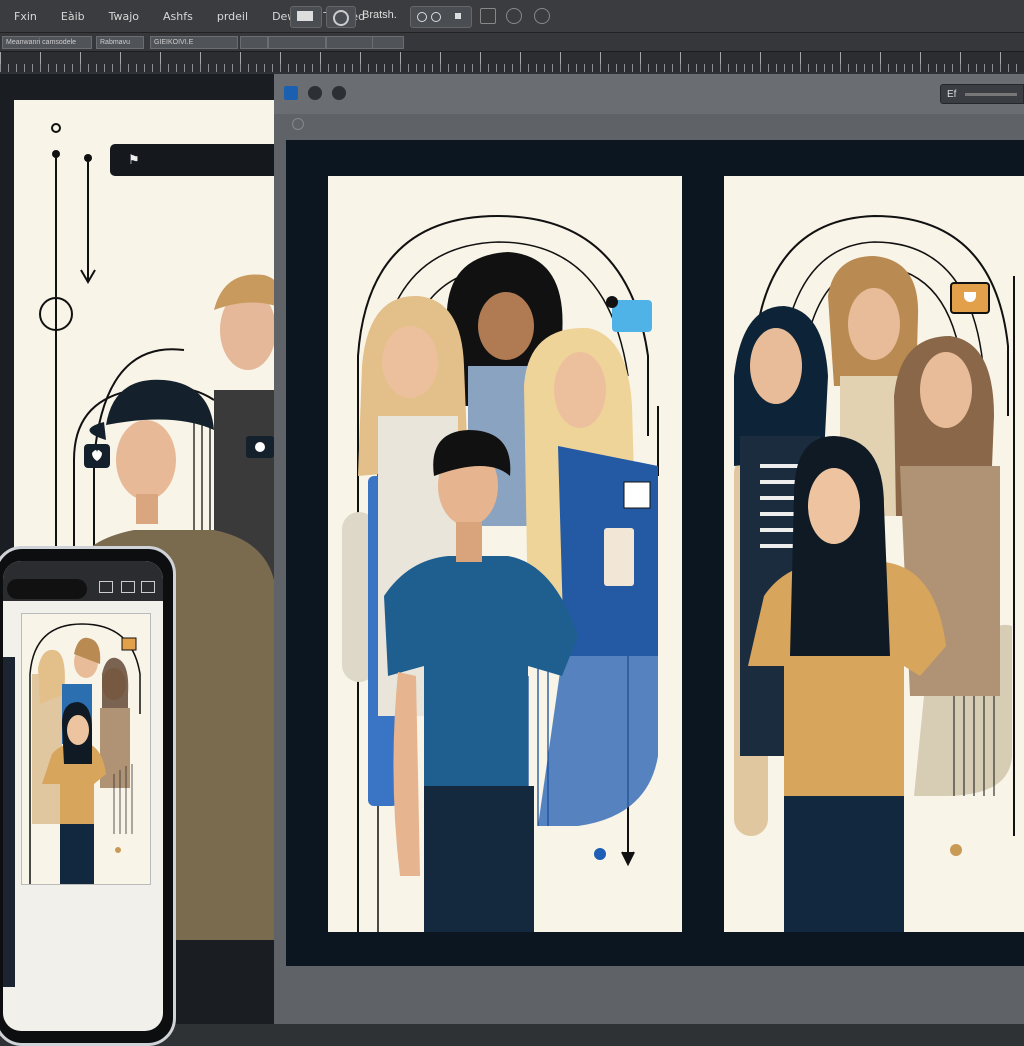 The image size is (1024, 1046). What do you see at coordinates (315, 93) in the screenshot?
I see `window-minimize-icon` at bounding box center [315, 93].